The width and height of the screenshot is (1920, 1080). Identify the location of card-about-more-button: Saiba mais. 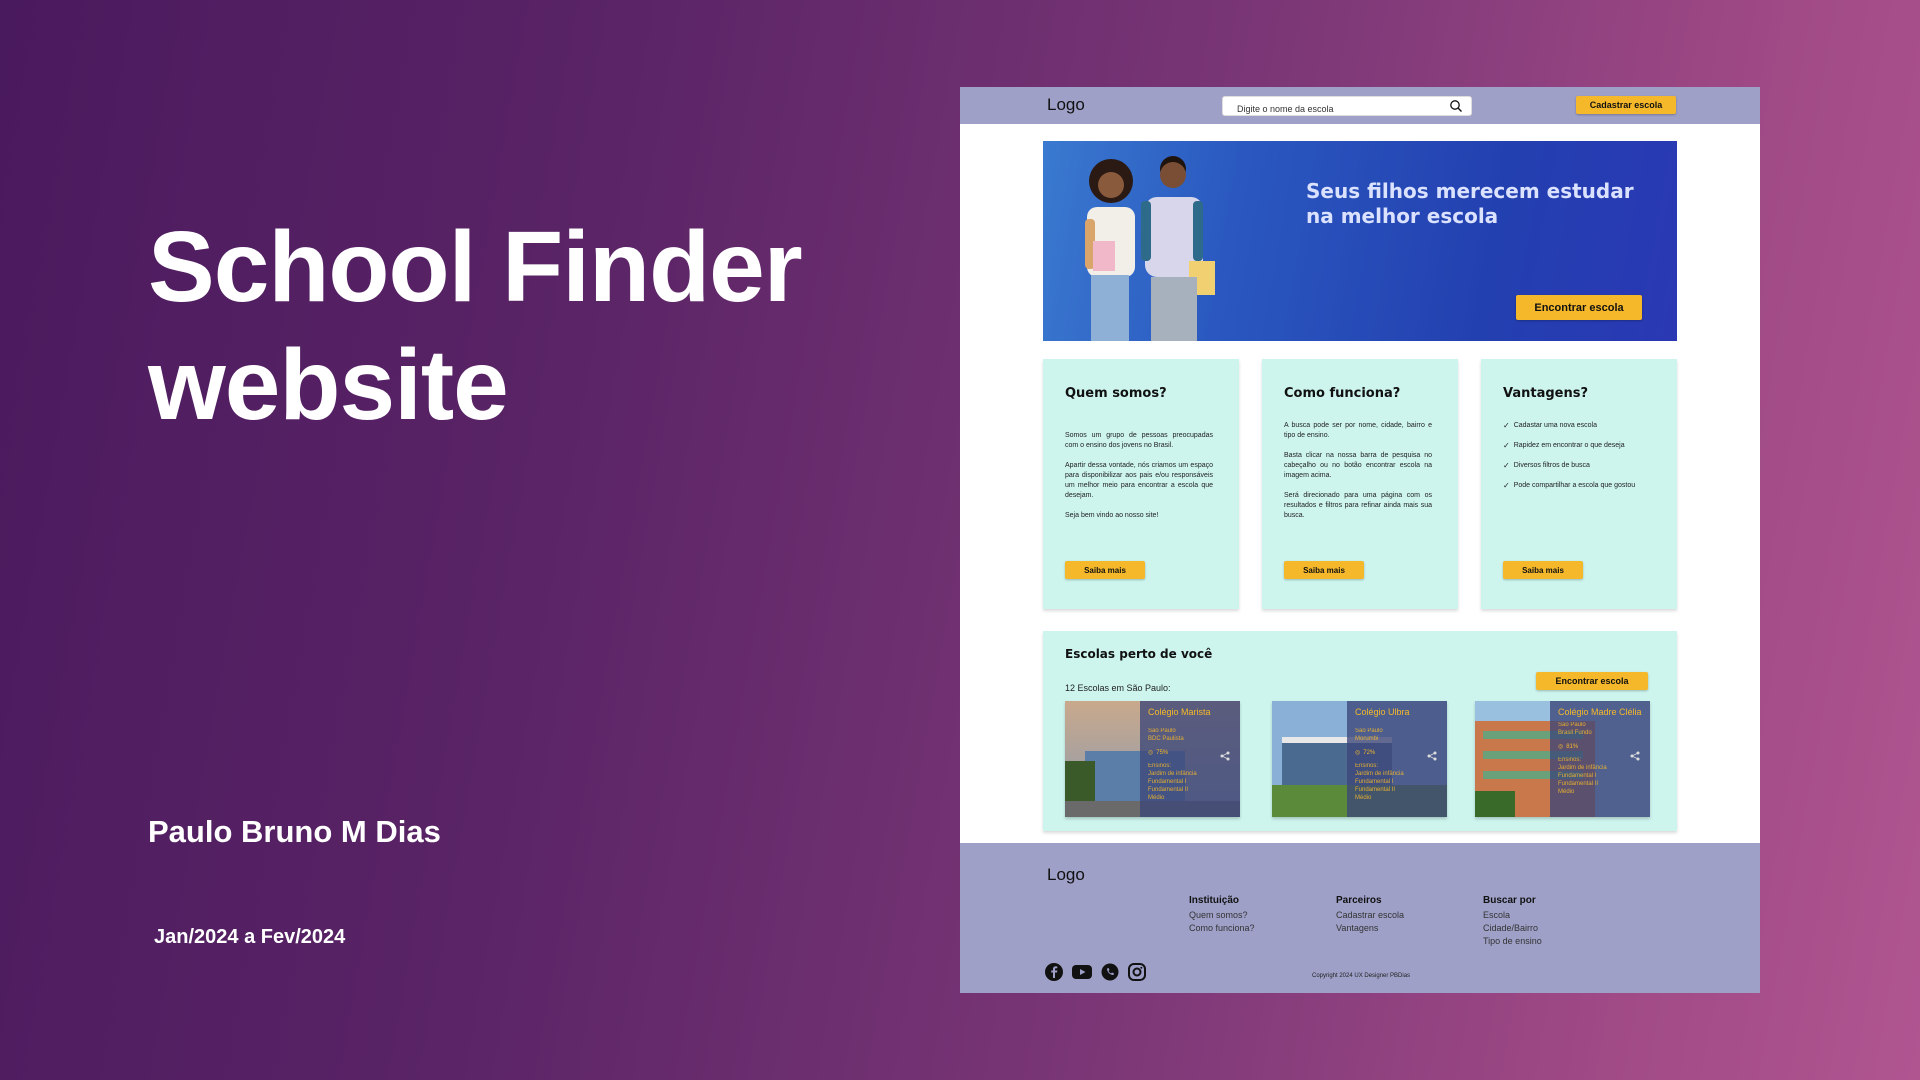
(1105, 570).